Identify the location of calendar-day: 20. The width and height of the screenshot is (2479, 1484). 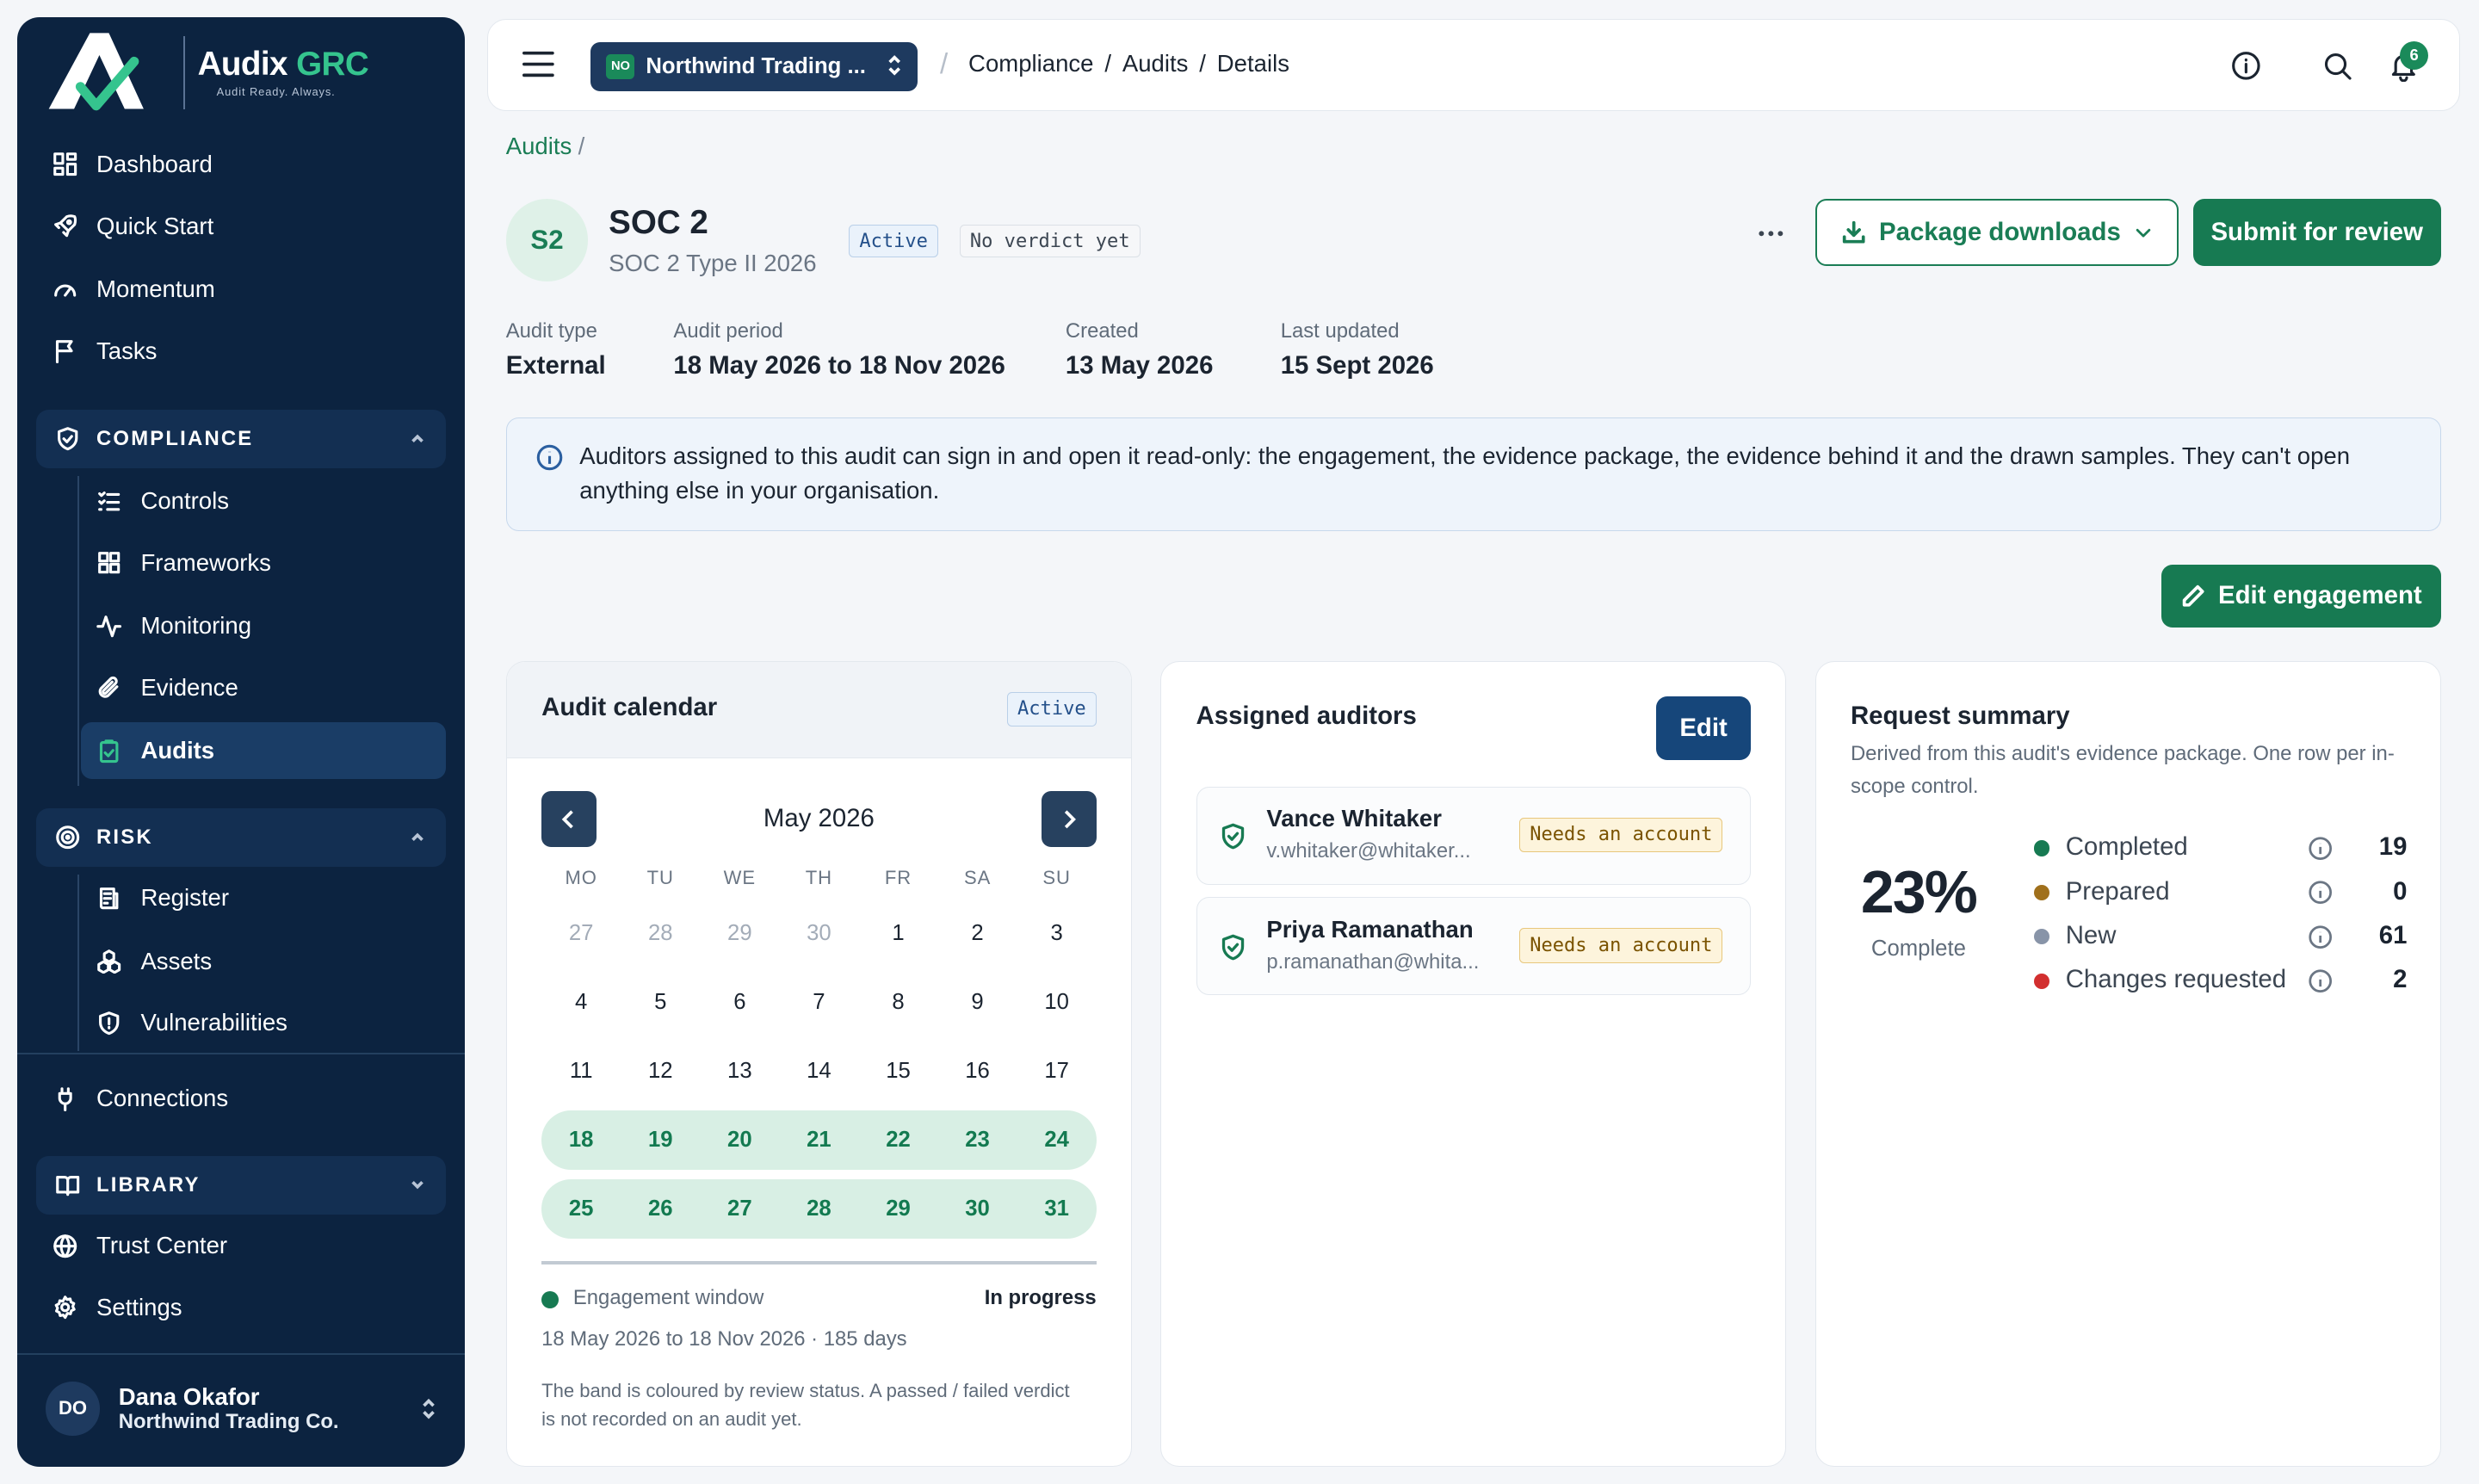
(739, 1140).